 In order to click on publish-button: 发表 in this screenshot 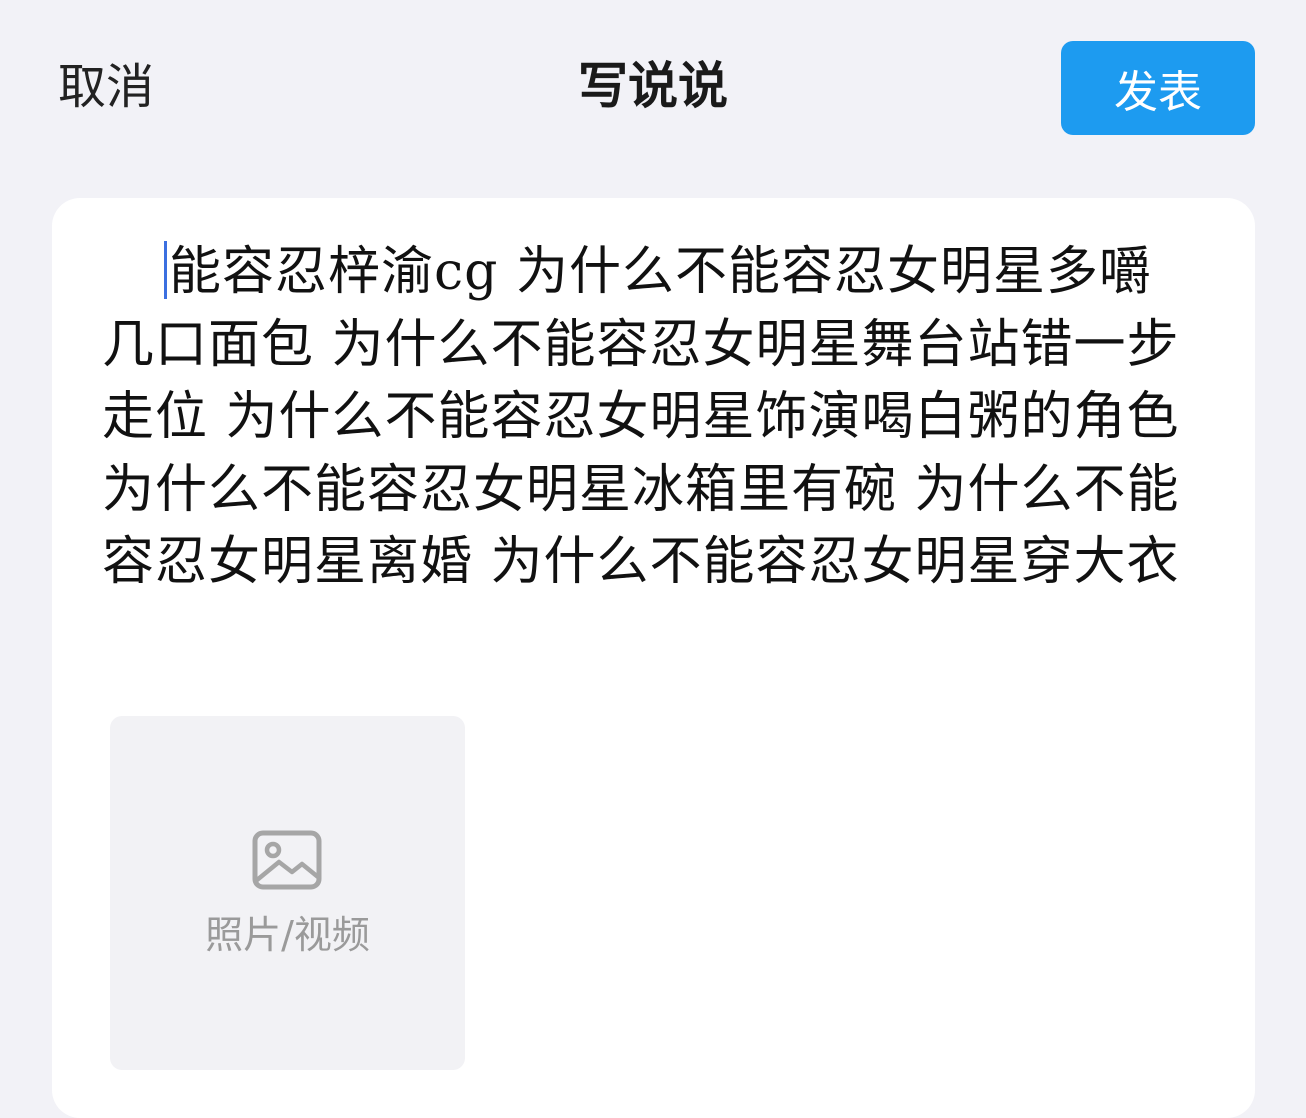, I will do `click(1158, 88)`.